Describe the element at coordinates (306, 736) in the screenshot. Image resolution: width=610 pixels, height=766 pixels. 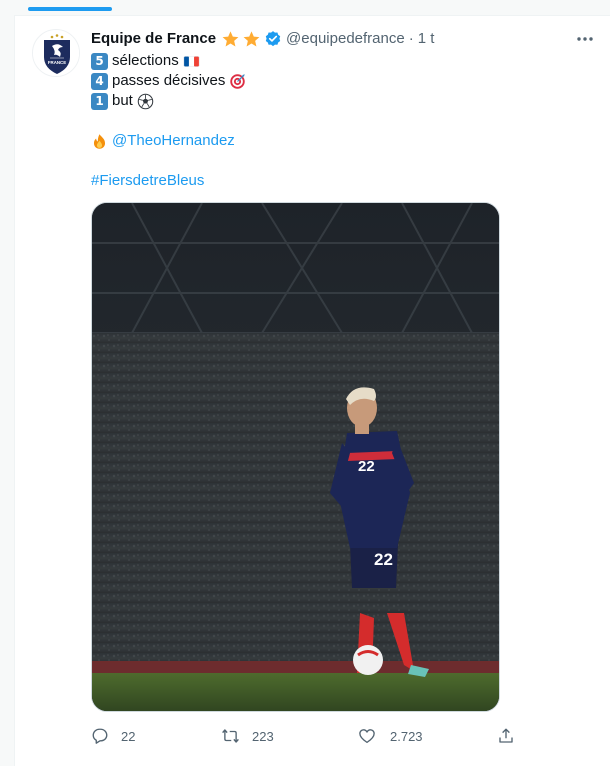
I see `tweet-actions: 22 223 2.723` at that location.